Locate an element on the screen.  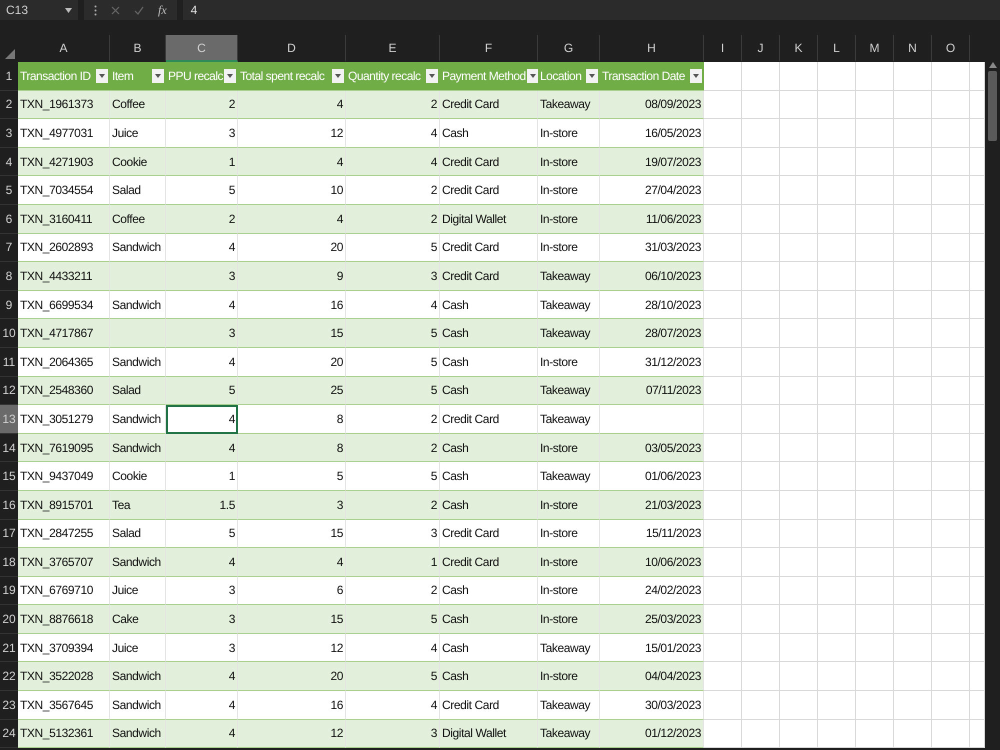
table-cell: TXN_2064365 is located at coordinates (64, 362).